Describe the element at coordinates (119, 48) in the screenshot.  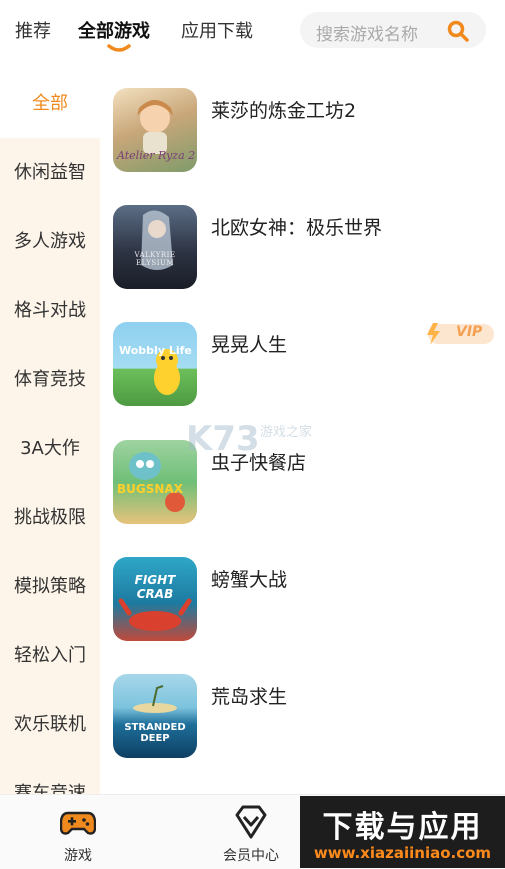
I see `tab-active-indicator` at that location.